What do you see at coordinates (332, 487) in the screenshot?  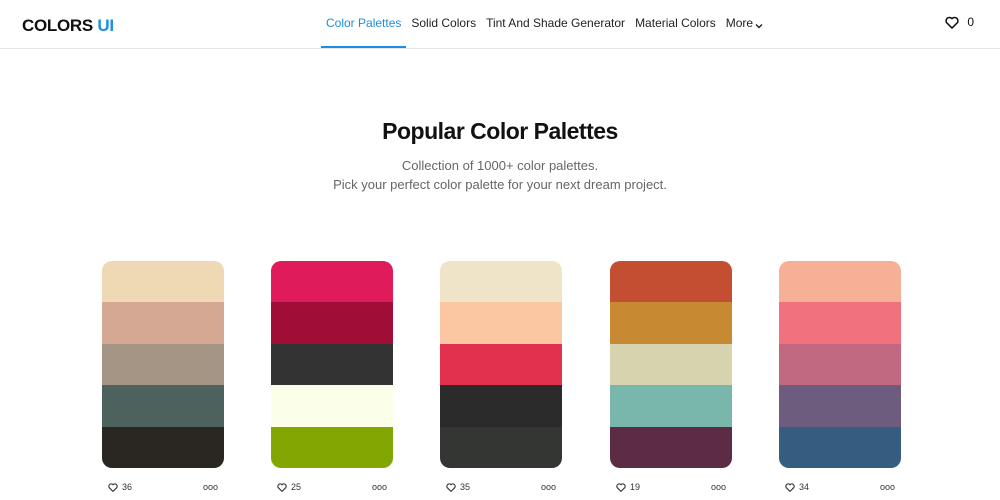 I see `palette-meta: 25 ooo` at bounding box center [332, 487].